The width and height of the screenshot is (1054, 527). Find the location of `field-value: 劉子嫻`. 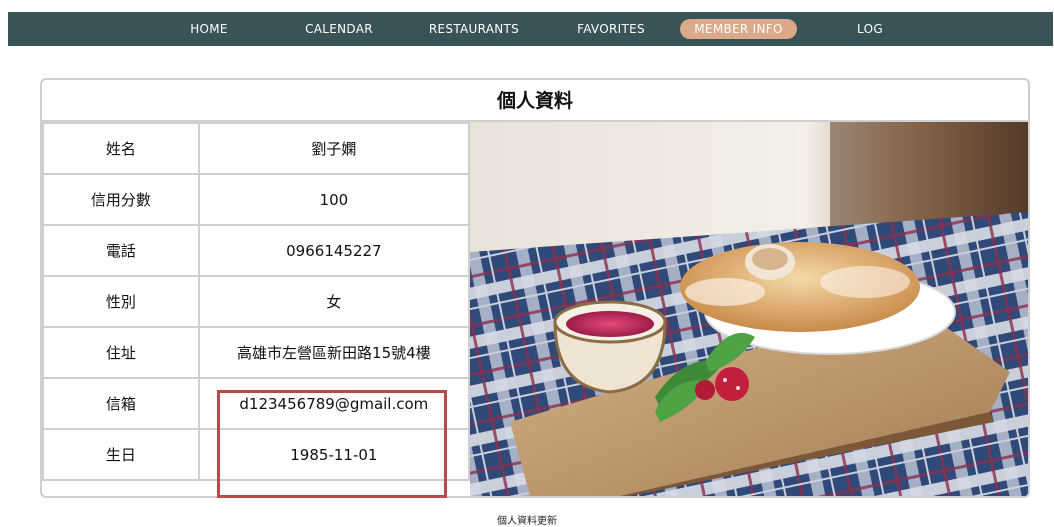

field-value: 劉子嫻 is located at coordinates (334, 148).